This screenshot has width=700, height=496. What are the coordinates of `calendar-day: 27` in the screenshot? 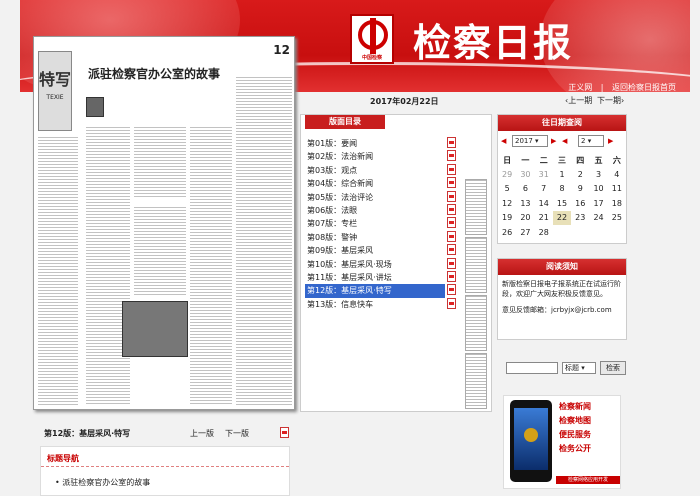 It's located at (525, 232).